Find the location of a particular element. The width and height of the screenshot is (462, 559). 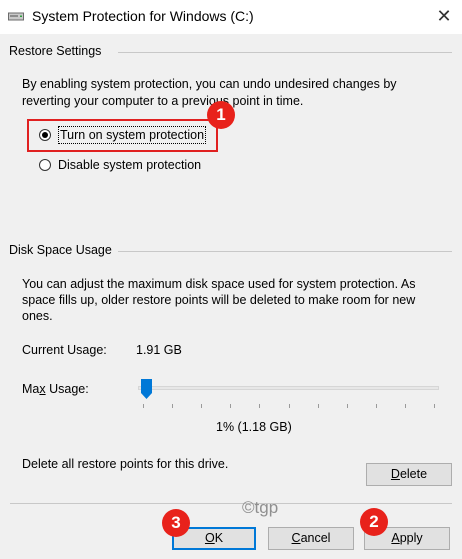

annotation-badge-2: 2 is located at coordinates (374, 522).